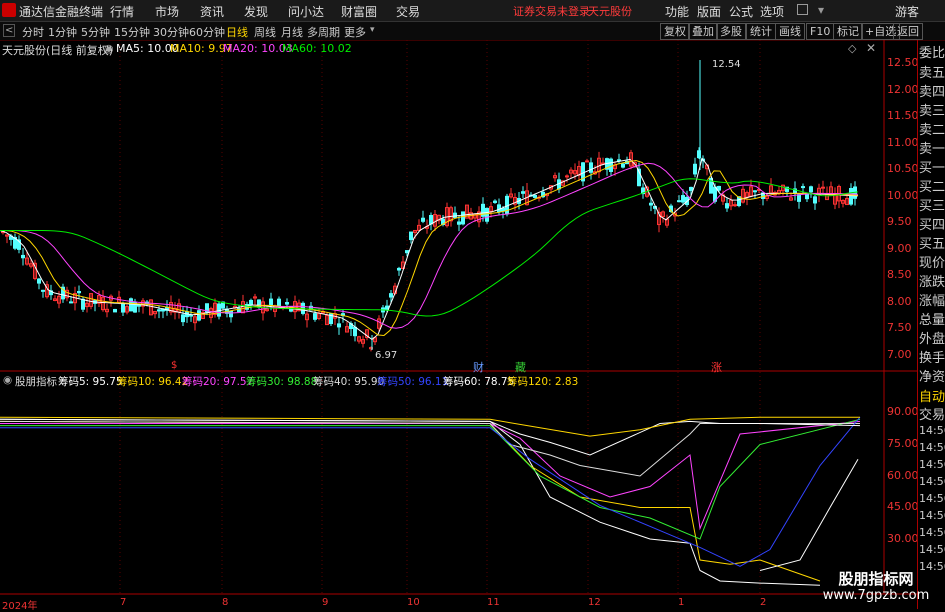  I want to click on price-tick: 7.50, so click(899, 327).